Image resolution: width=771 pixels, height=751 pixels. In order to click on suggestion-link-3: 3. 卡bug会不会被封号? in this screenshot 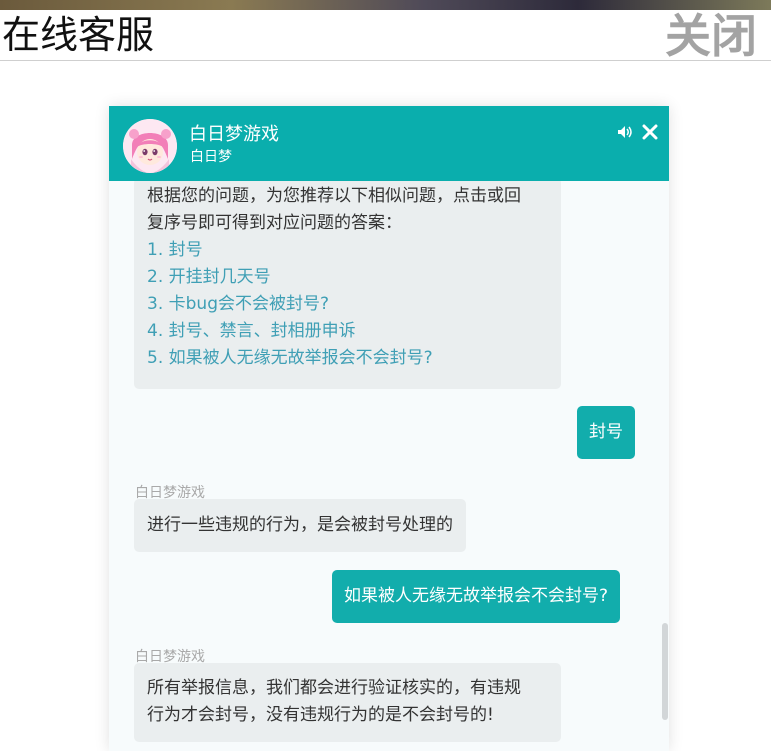, I will do `click(347, 304)`.